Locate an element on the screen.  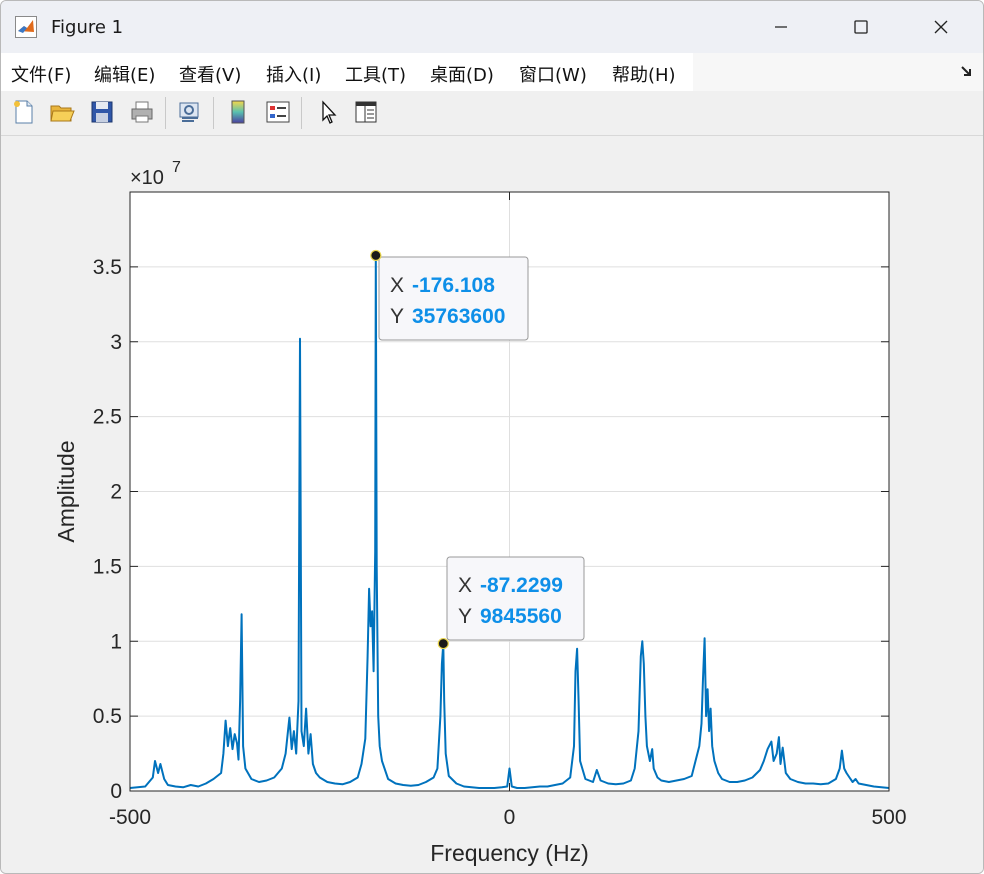
menu-tools: 工具(T) is located at coordinates (375, 74).